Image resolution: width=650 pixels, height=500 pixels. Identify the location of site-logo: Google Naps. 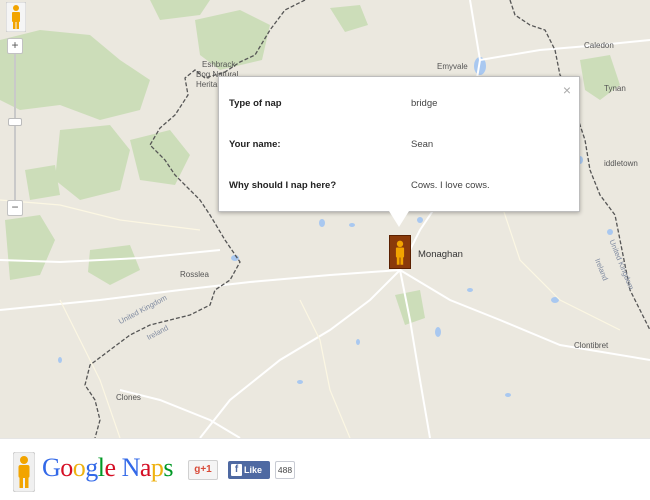
(107, 468).